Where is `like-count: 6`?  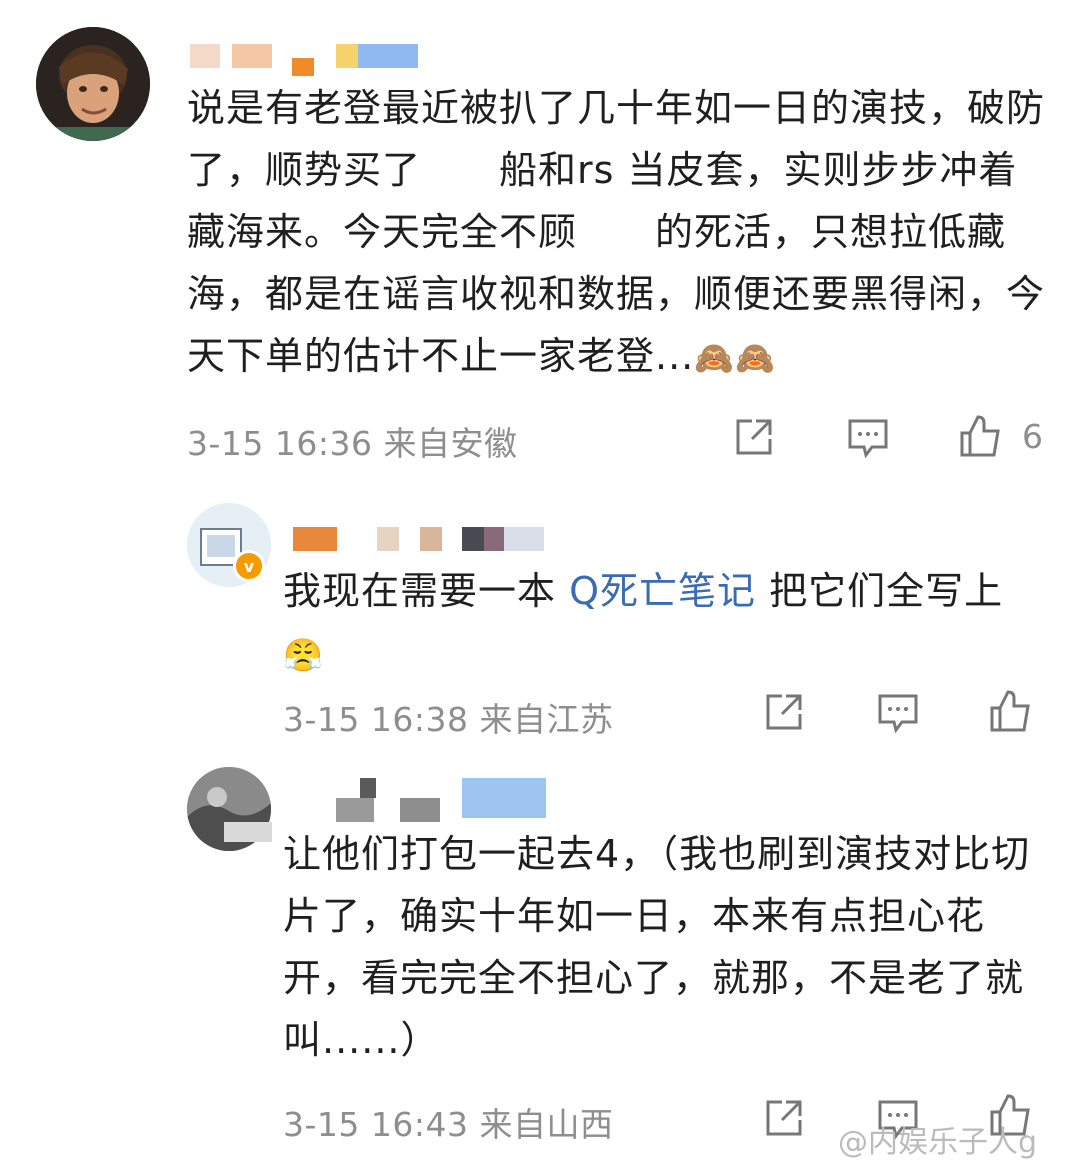 like-count: 6 is located at coordinates (1032, 436).